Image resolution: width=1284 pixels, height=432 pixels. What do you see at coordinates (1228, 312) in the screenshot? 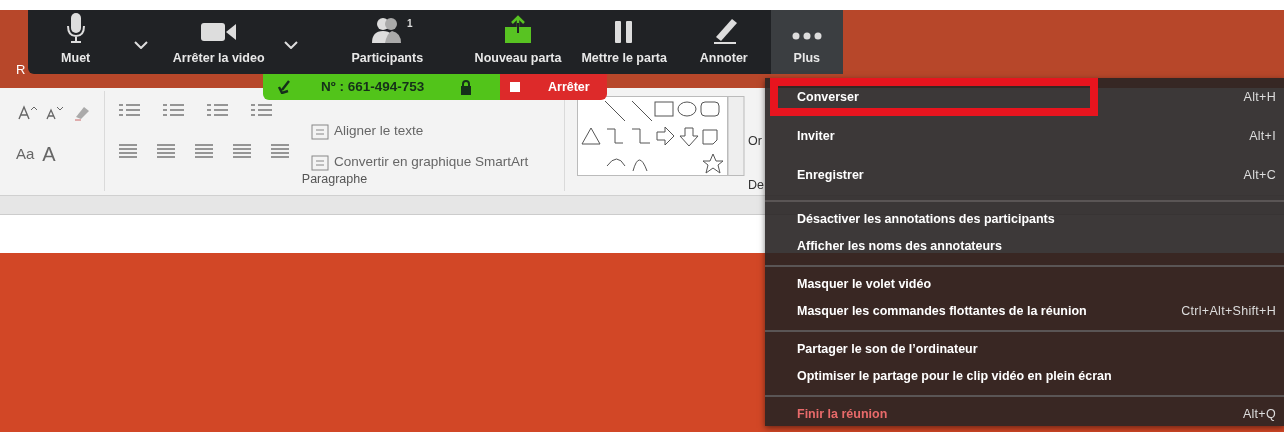
I see `shortcut-text: Ctrl+Alt+Shift+H` at bounding box center [1228, 312].